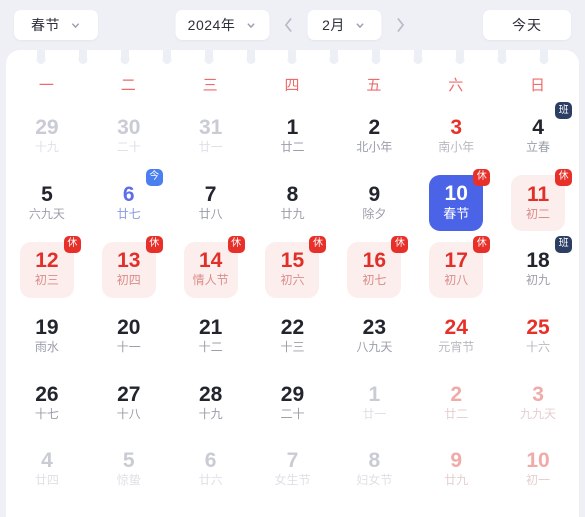 The height and width of the screenshot is (517, 585). What do you see at coordinates (47, 469) in the screenshot?
I see `calendar-day-cell: 4 廿四` at bounding box center [47, 469].